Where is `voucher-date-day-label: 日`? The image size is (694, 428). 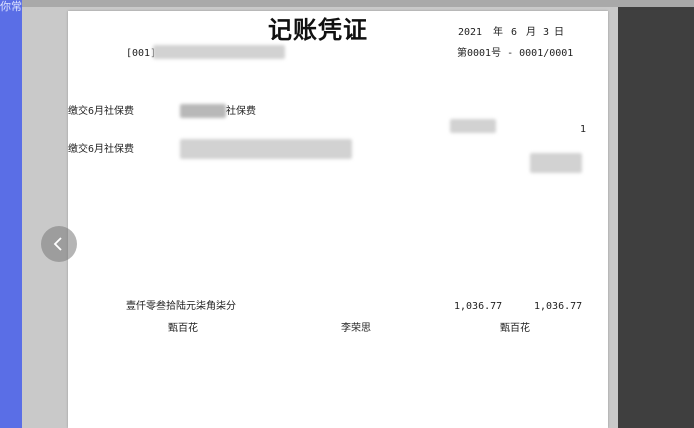
voucher-date-day-label: 日 is located at coordinates (559, 32).